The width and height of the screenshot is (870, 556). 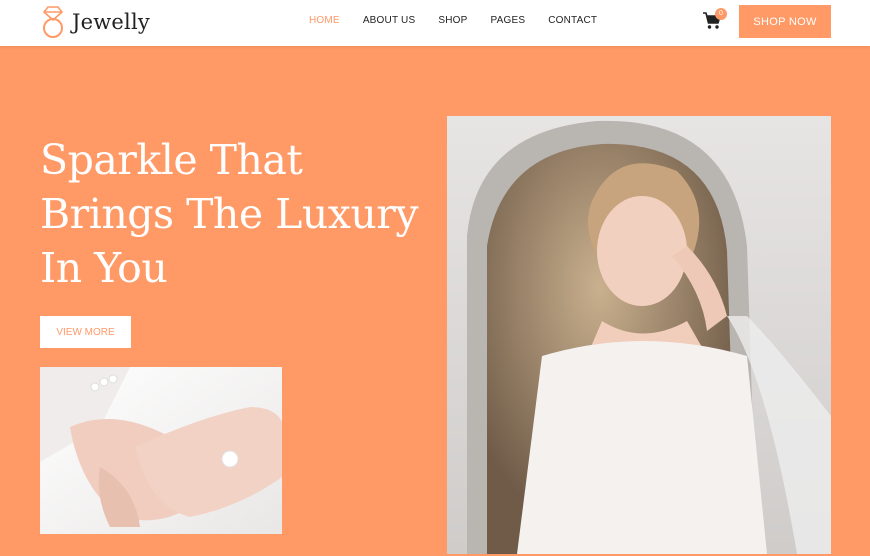 I want to click on view-more-button: VIEW MORE, so click(x=85, y=332).